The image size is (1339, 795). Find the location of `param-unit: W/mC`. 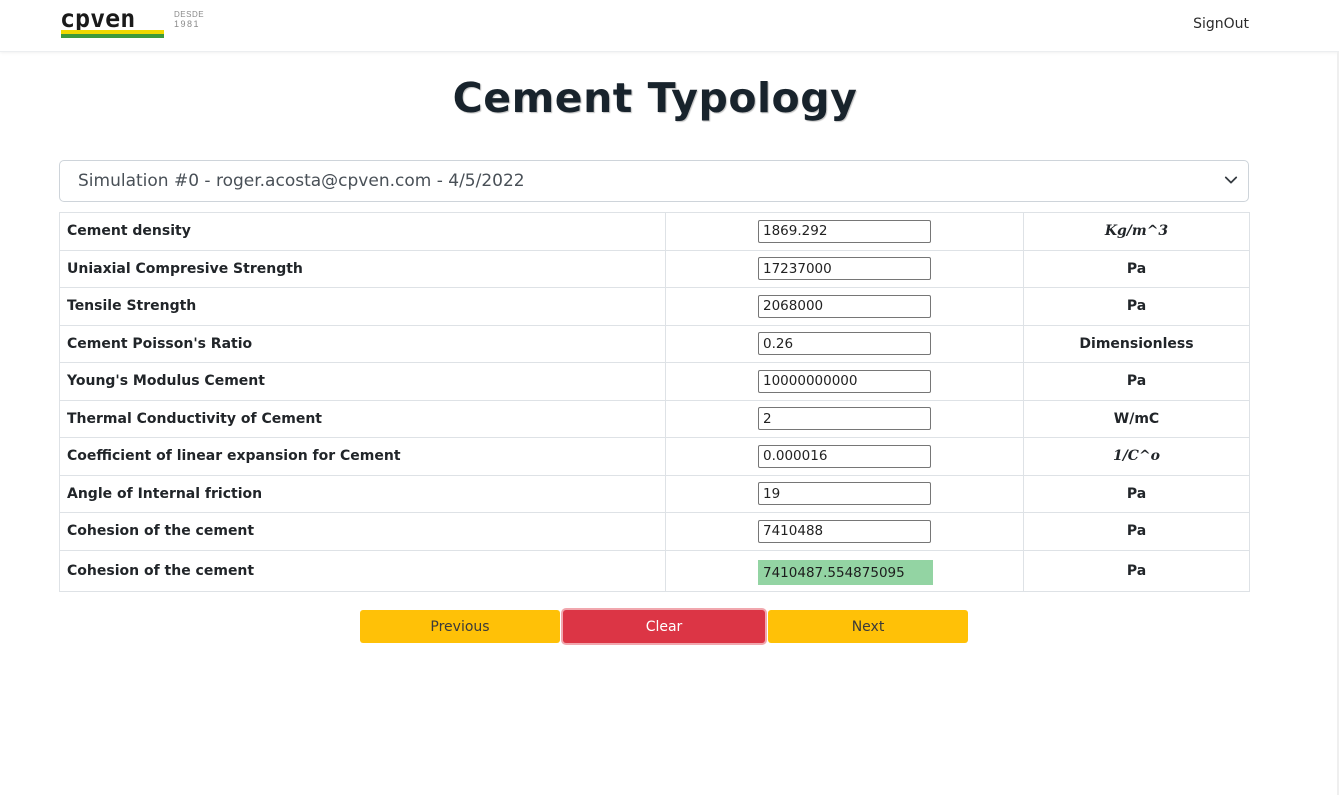

param-unit: W/mC is located at coordinates (1136, 418).